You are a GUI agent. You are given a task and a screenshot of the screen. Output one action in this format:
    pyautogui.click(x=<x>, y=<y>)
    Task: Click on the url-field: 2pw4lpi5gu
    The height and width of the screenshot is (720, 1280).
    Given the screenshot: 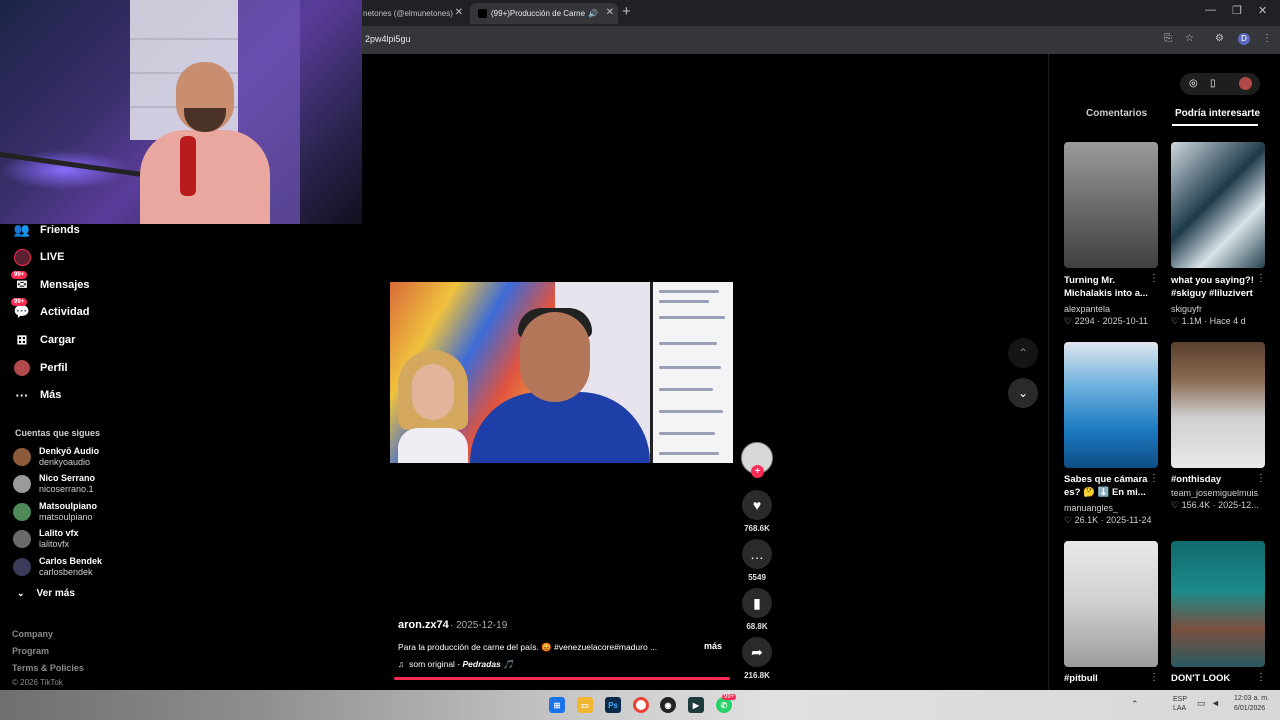 What is the action you would take?
    pyautogui.click(x=388, y=39)
    